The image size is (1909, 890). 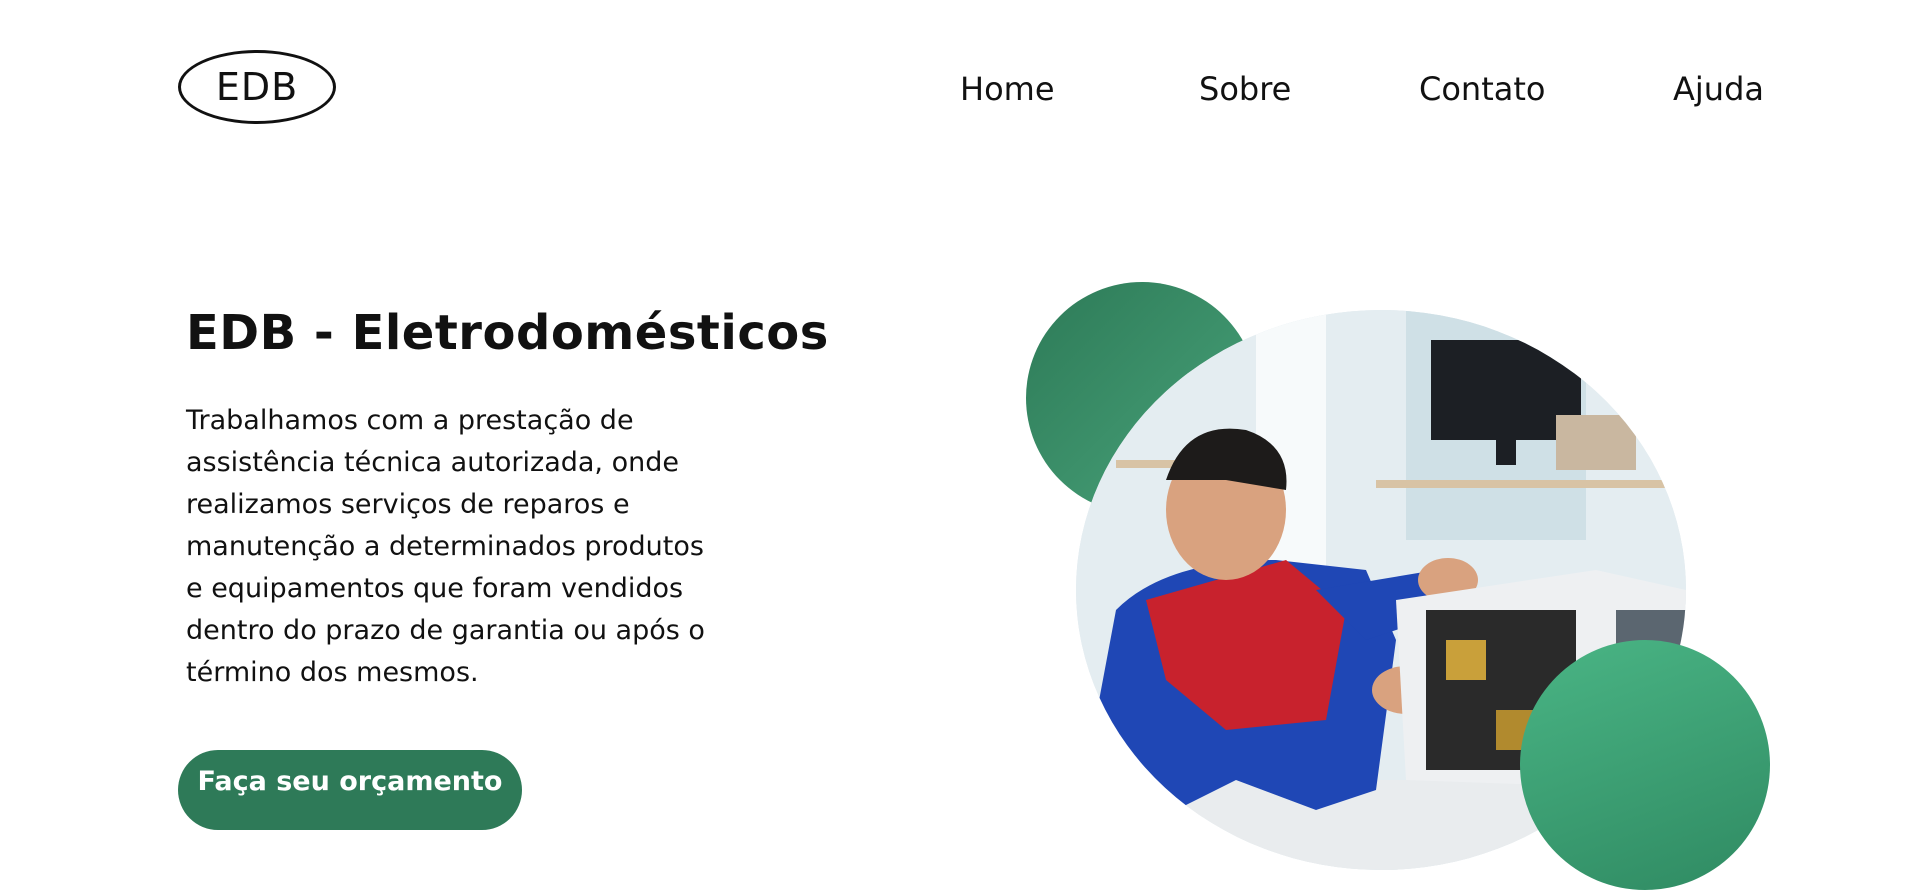 I want to click on nav-ajuda-link: Ajuda, so click(x=1718, y=89).